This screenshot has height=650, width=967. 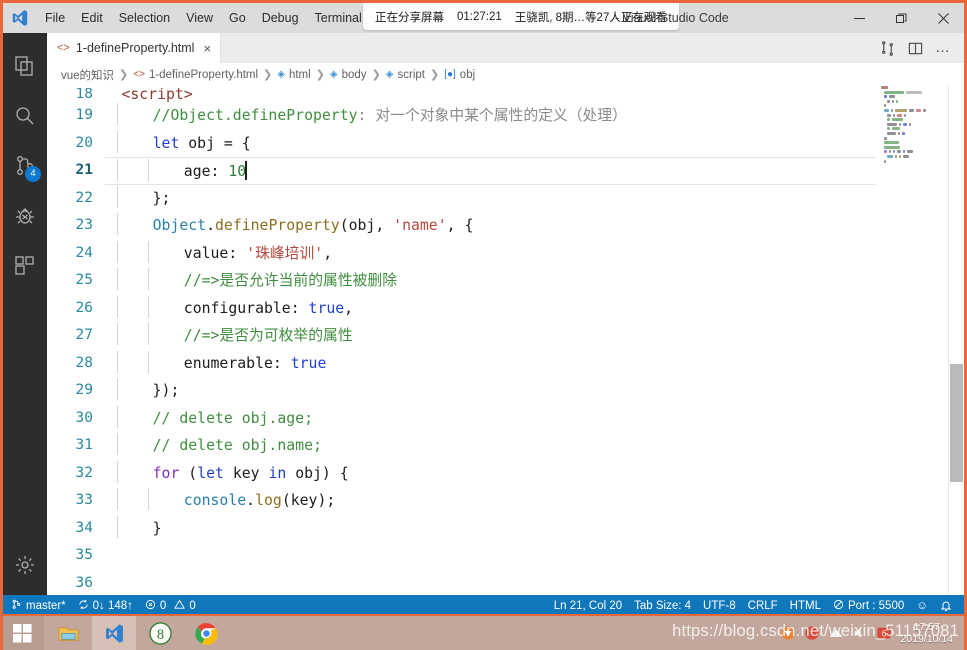 What do you see at coordinates (459, 75) in the screenshot?
I see `breadcrumb-item-obj: [●] obj` at bounding box center [459, 75].